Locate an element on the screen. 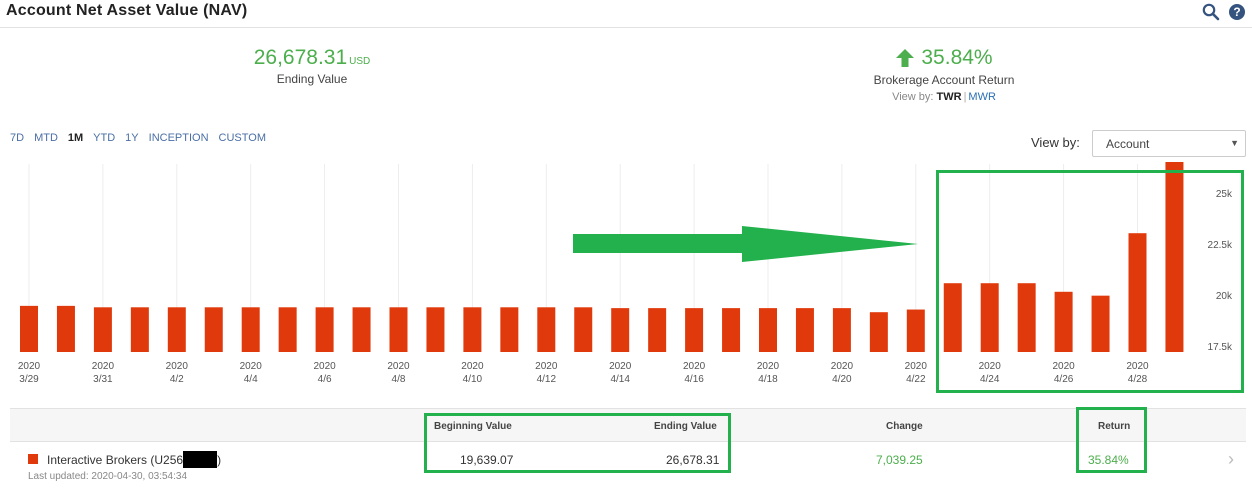  x-tick-date: 4/22 is located at coordinates (916, 379).